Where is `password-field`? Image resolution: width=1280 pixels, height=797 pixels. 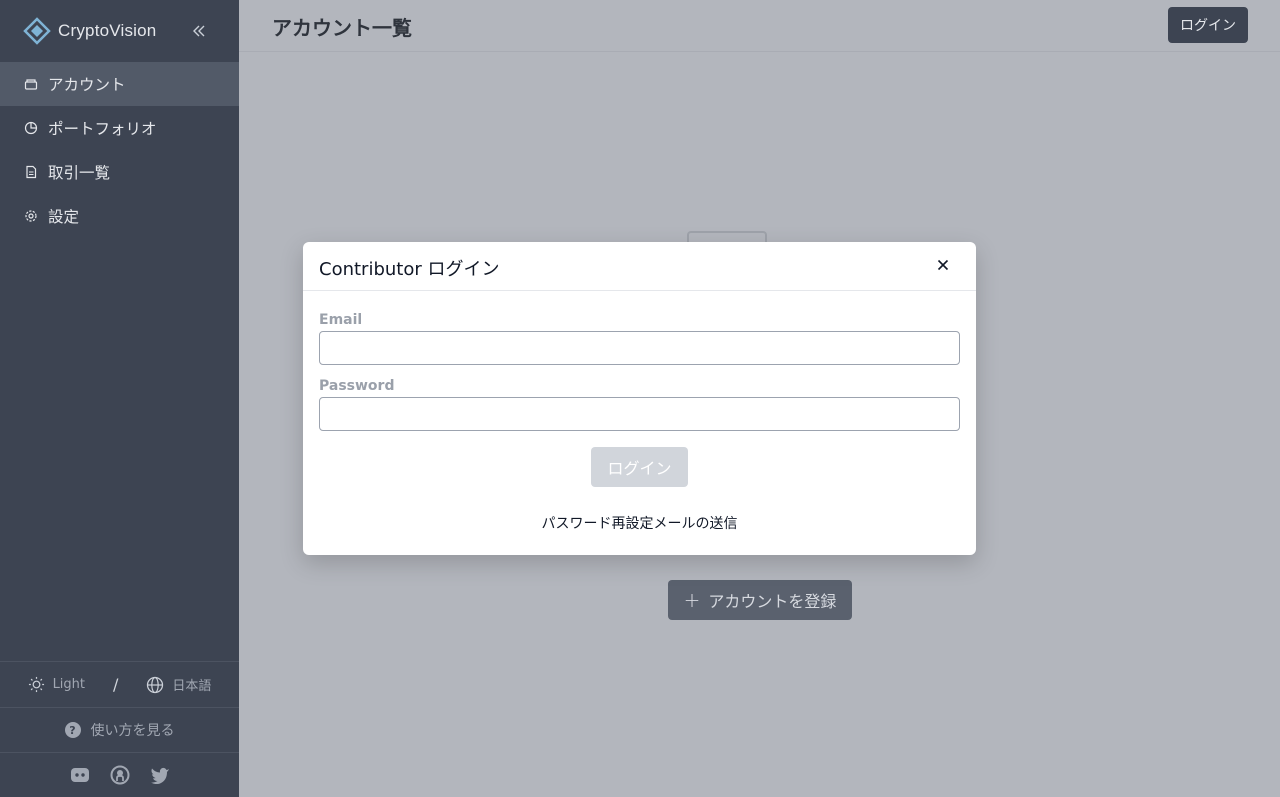 password-field is located at coordinates (639, 414).